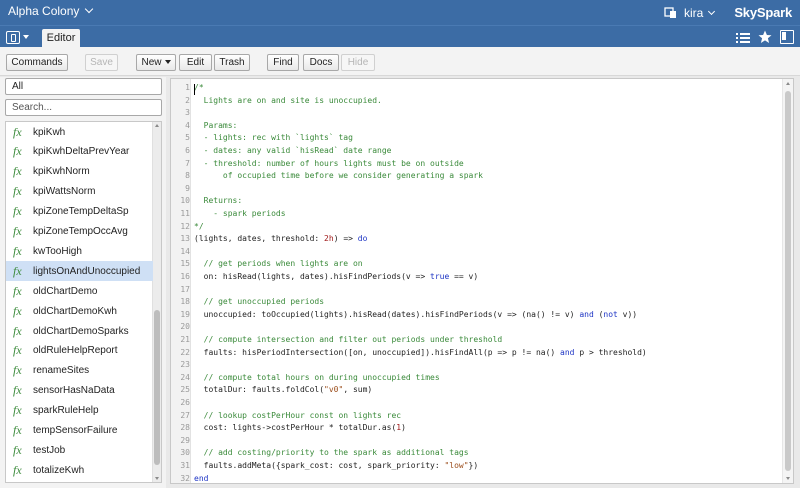 This screenshot has width=800, height=488. I want to click on code-token: */, so click(199, 226).